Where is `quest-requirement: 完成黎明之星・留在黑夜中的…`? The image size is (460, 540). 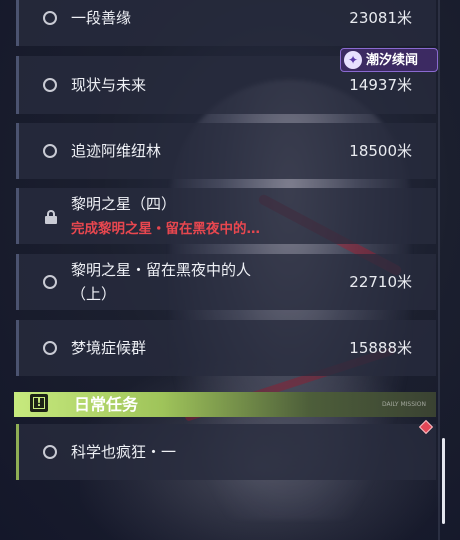
quest-requirement: 完成黎明之星・留在黑夜中的… is located at coordinates (165, 229).